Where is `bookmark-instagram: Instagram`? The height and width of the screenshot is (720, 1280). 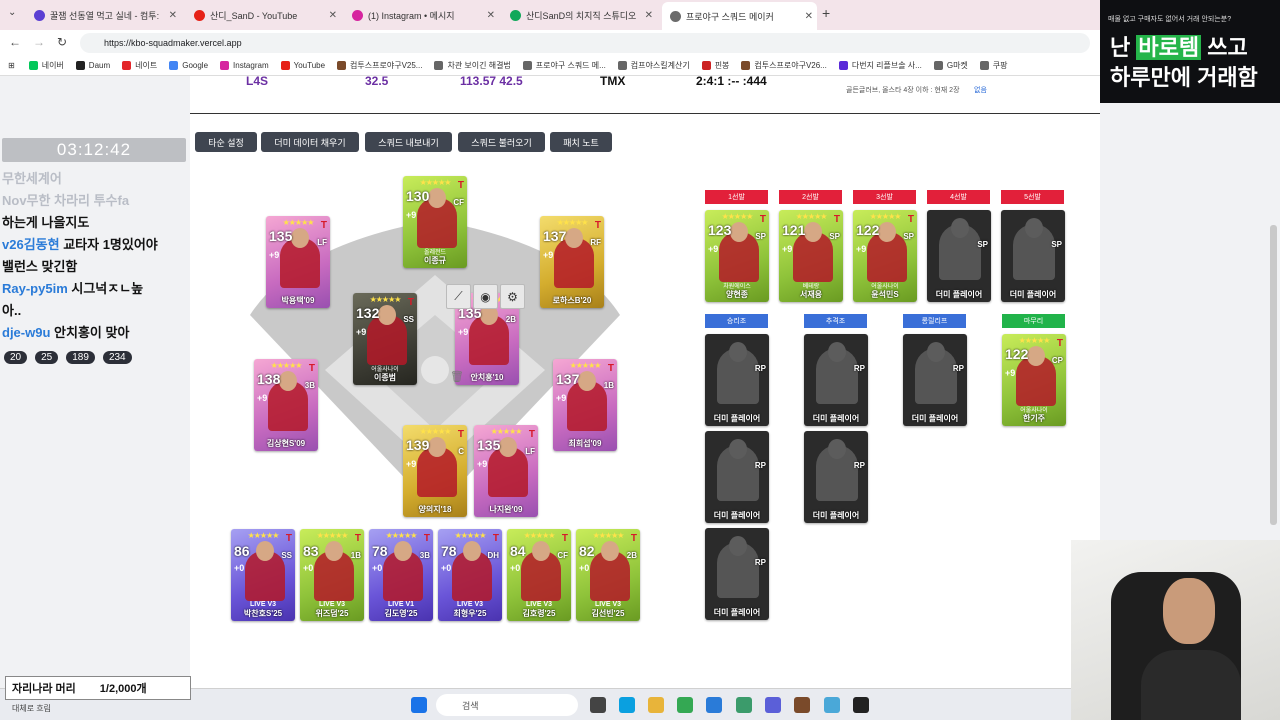 bookmark-instagram: Instagram is located at coordinates (244, 65).